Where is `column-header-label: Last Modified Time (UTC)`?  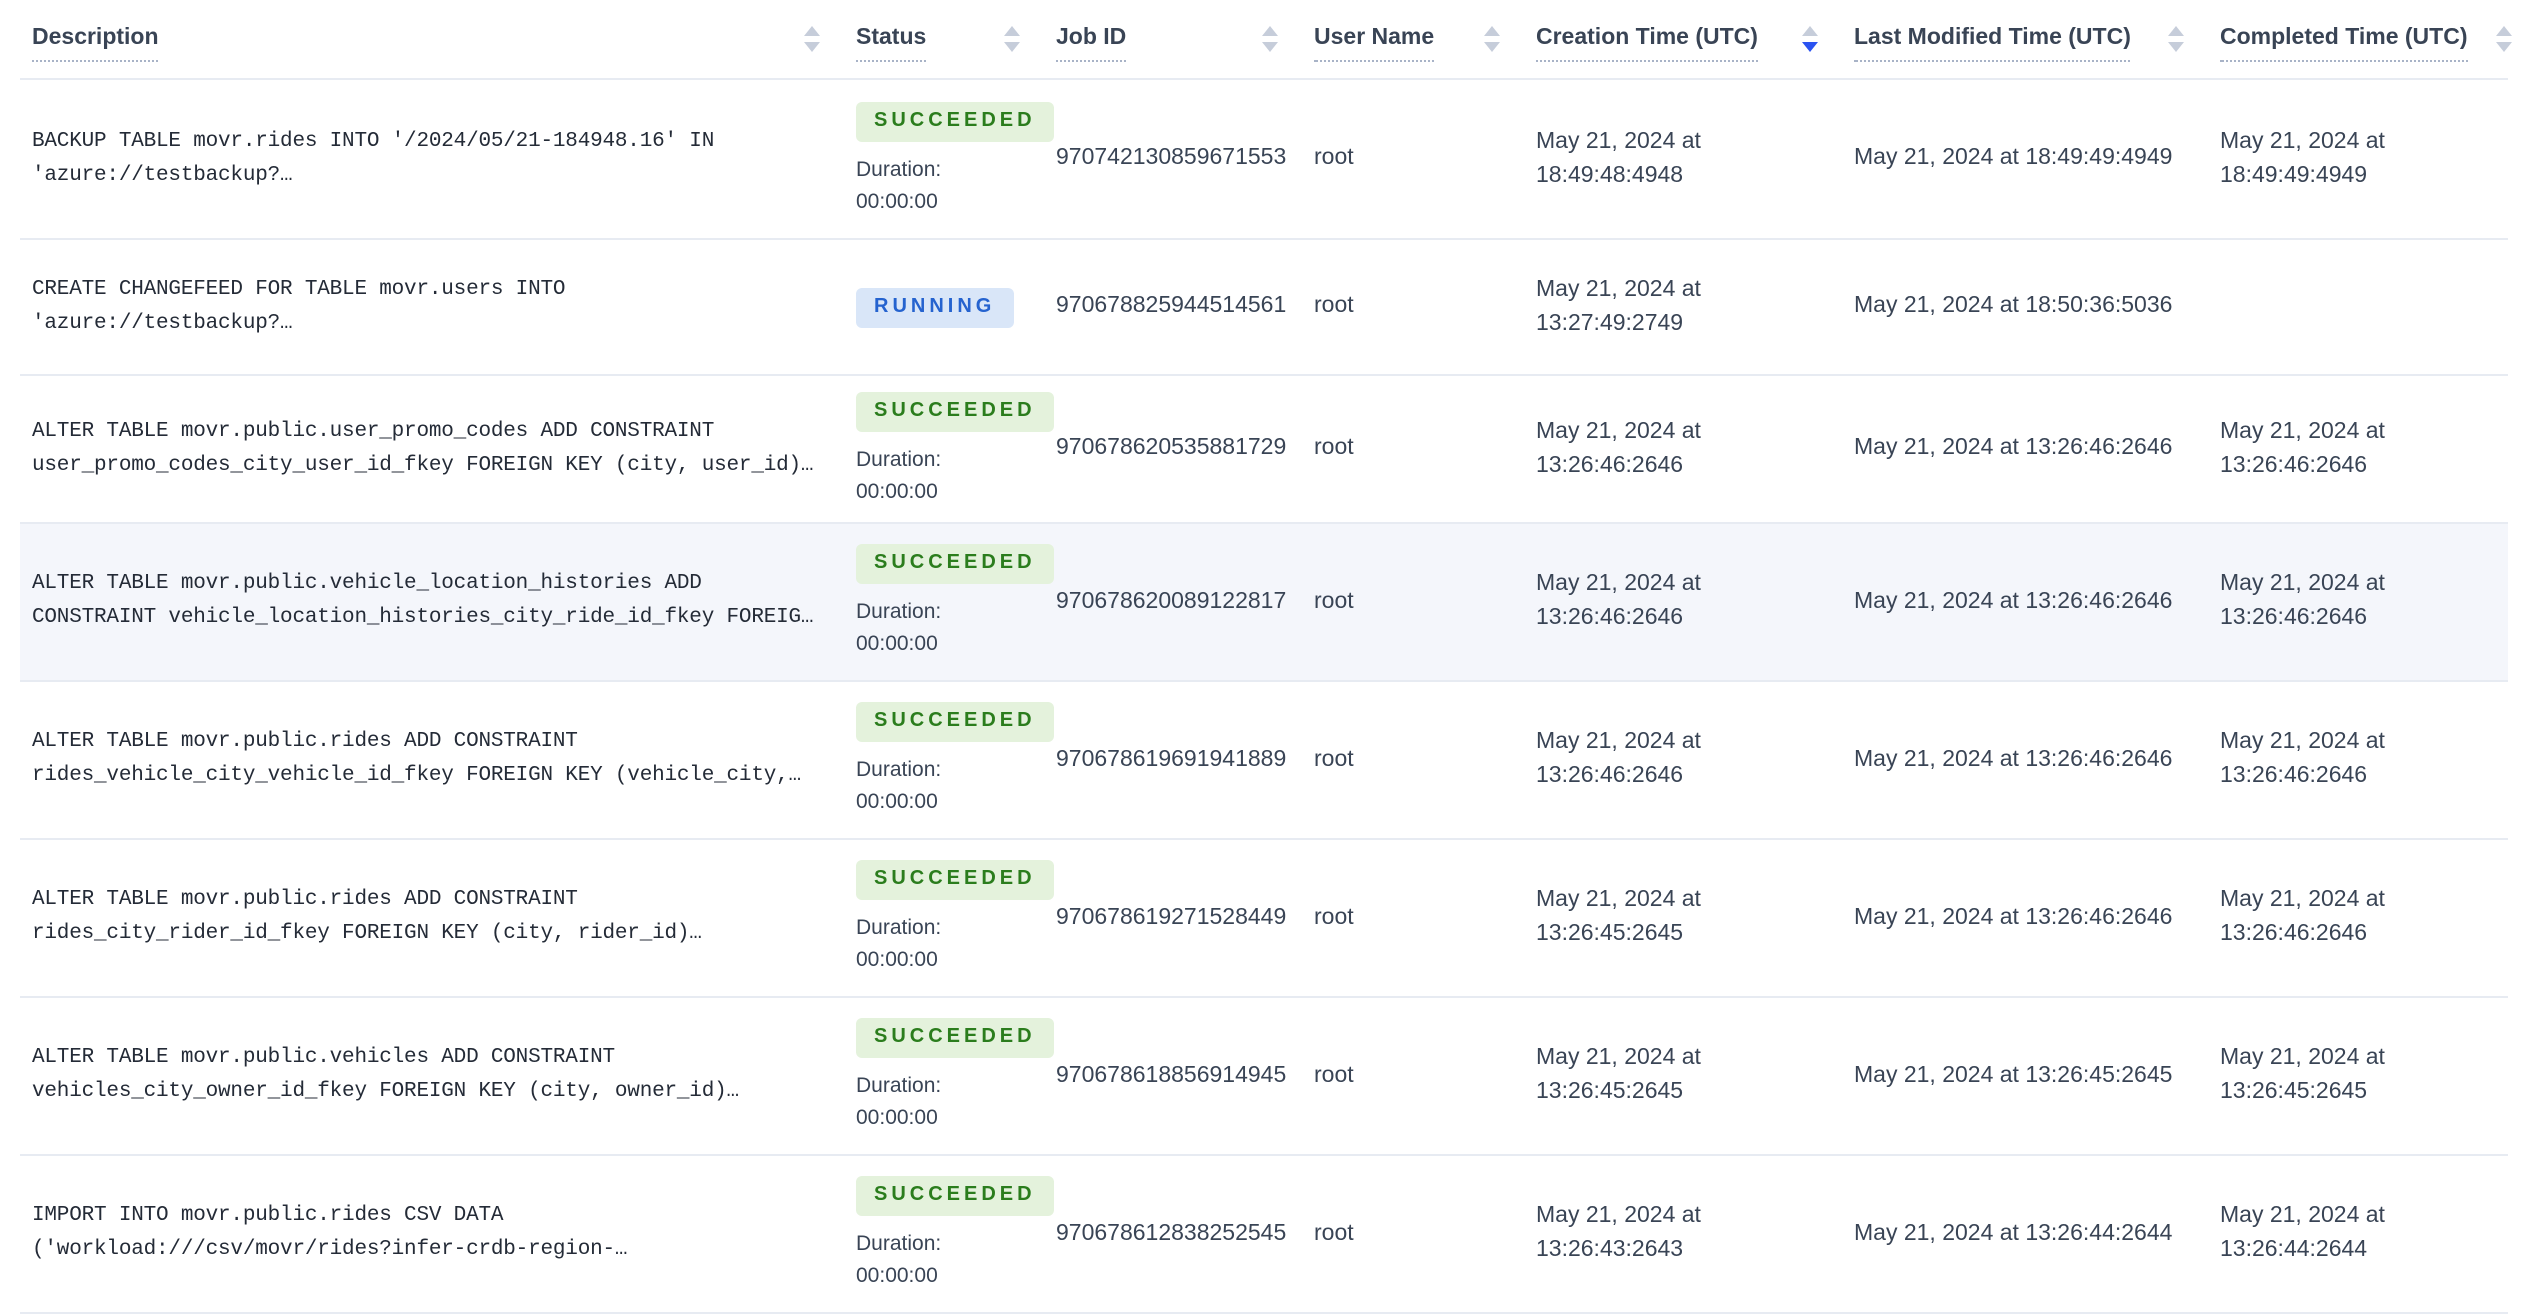
column-header-label: Last Modified Time (UTC) is located at coordinates (1992, 44).